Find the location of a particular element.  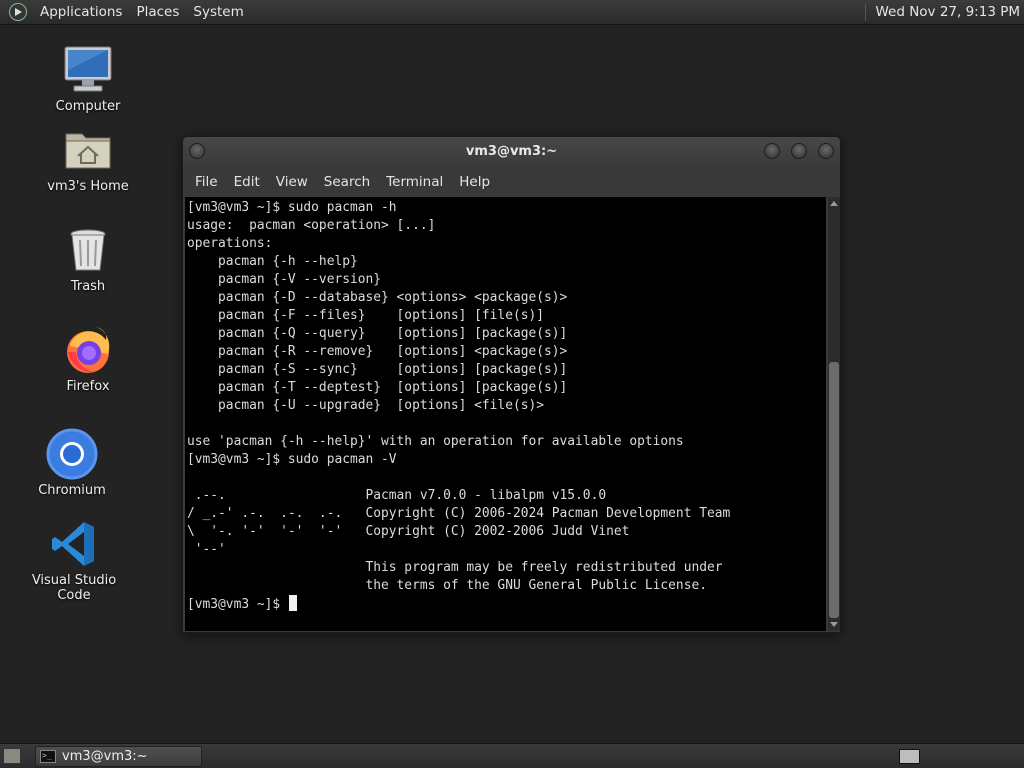

text-cursor is located at coordinates (292, 603).